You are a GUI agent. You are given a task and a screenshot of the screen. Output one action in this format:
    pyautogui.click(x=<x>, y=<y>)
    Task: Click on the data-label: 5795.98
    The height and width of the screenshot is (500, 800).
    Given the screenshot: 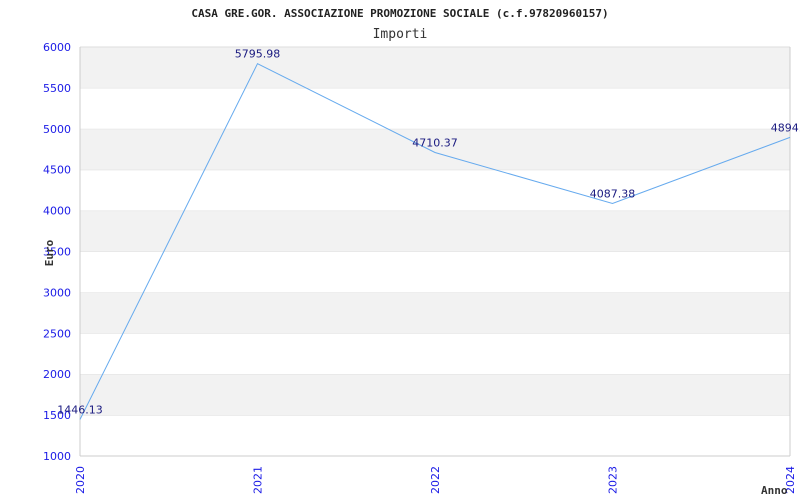 What is the action you would take?
    pyautogui.click(x=258, y=54)
    